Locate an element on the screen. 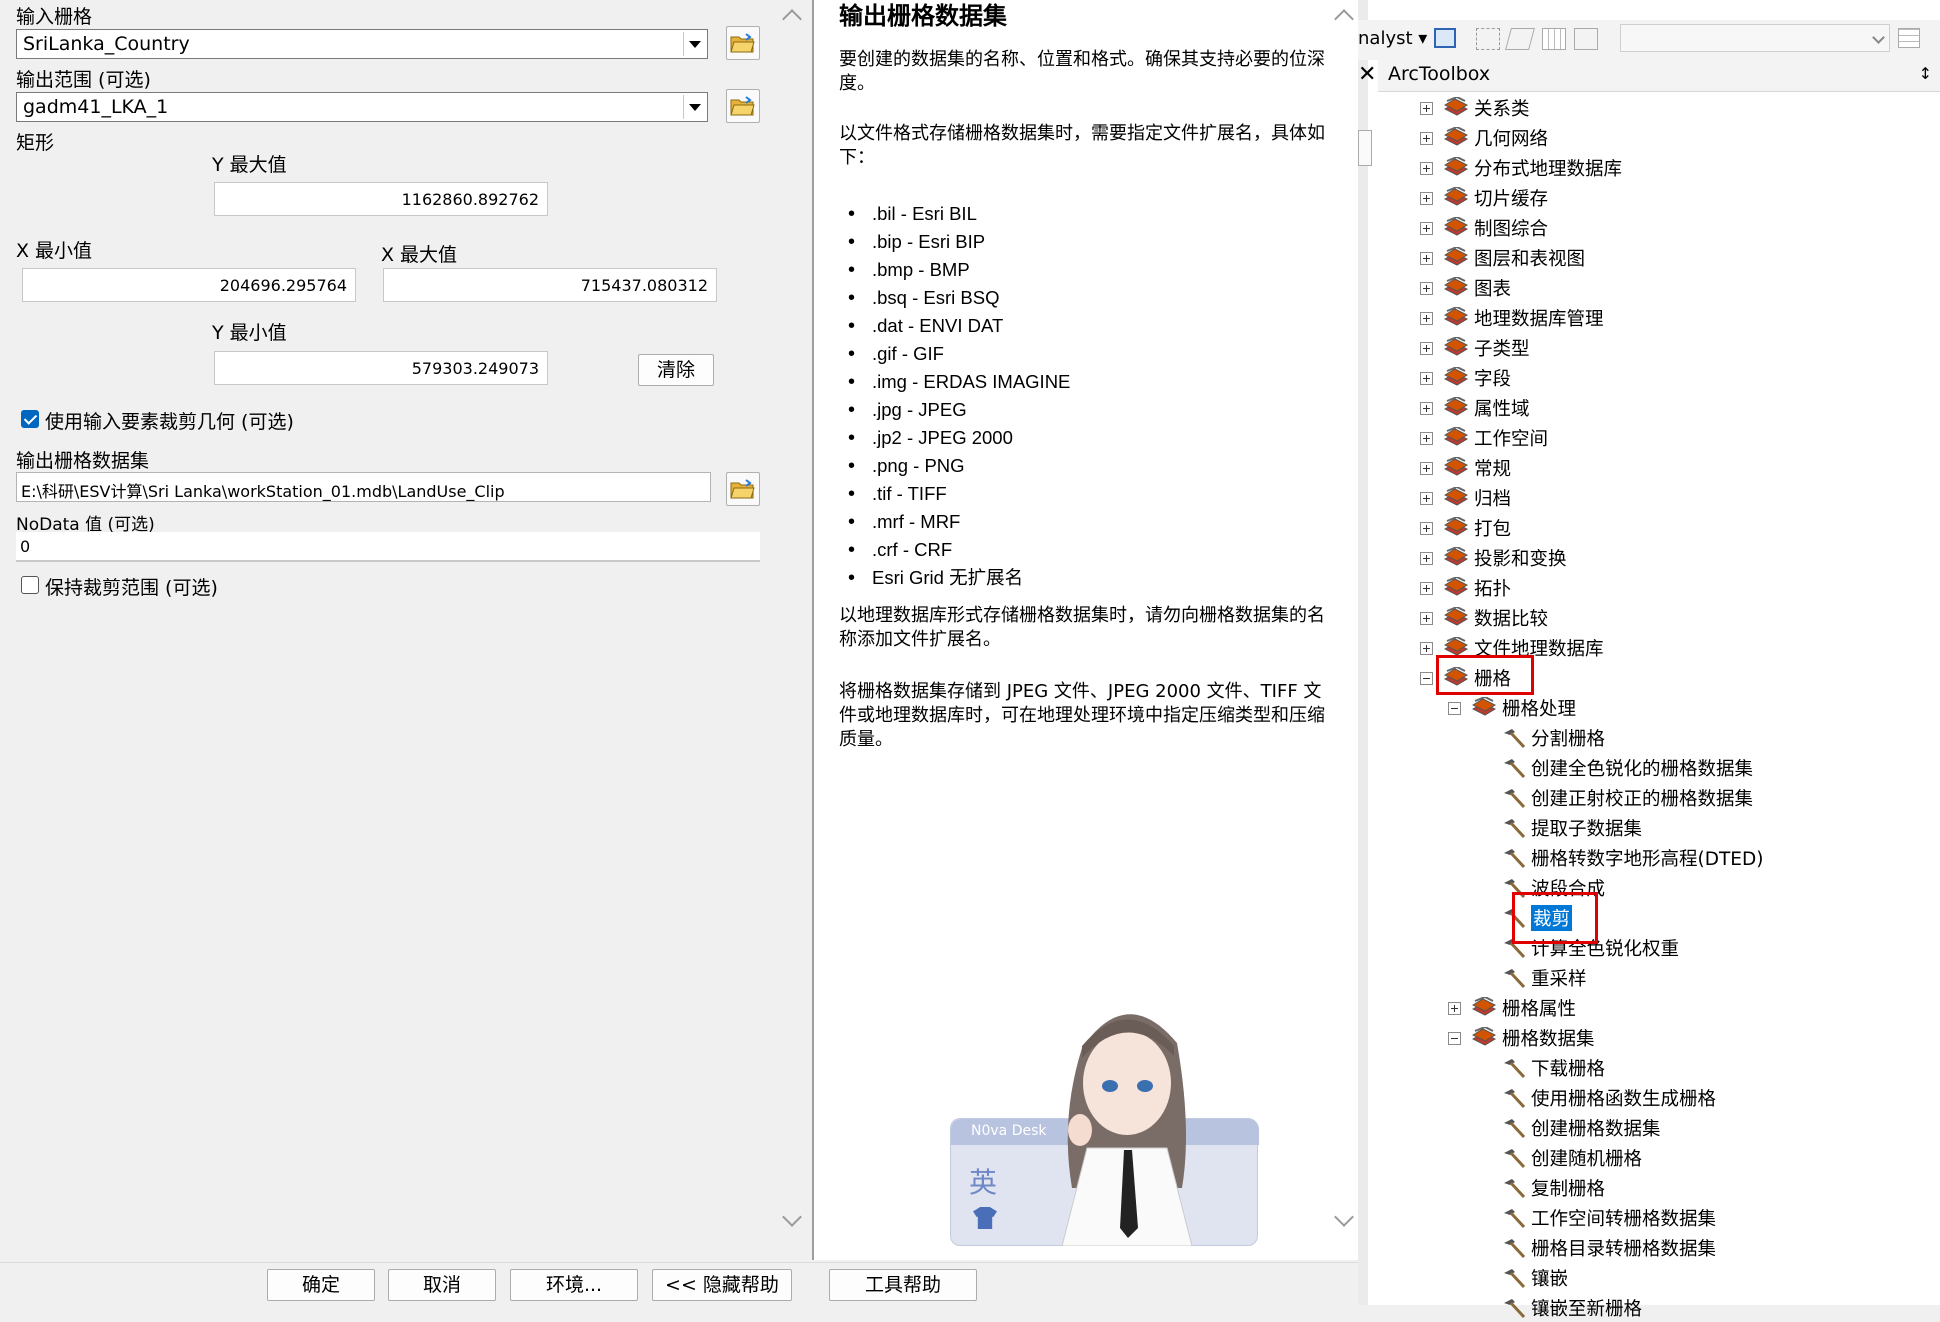  open-folder-icon is located at coordinates (742, 106).